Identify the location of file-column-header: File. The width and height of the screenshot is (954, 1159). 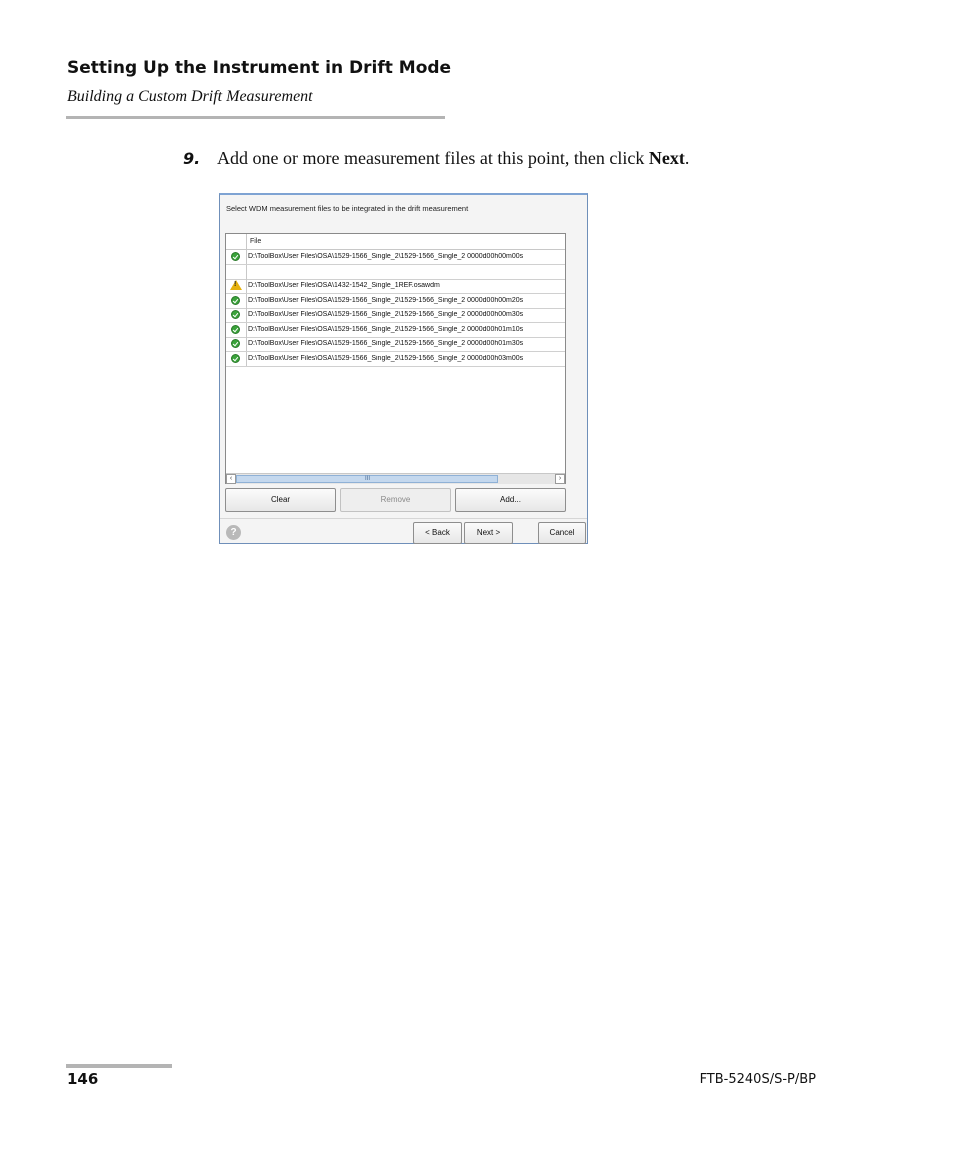
(255, 241).